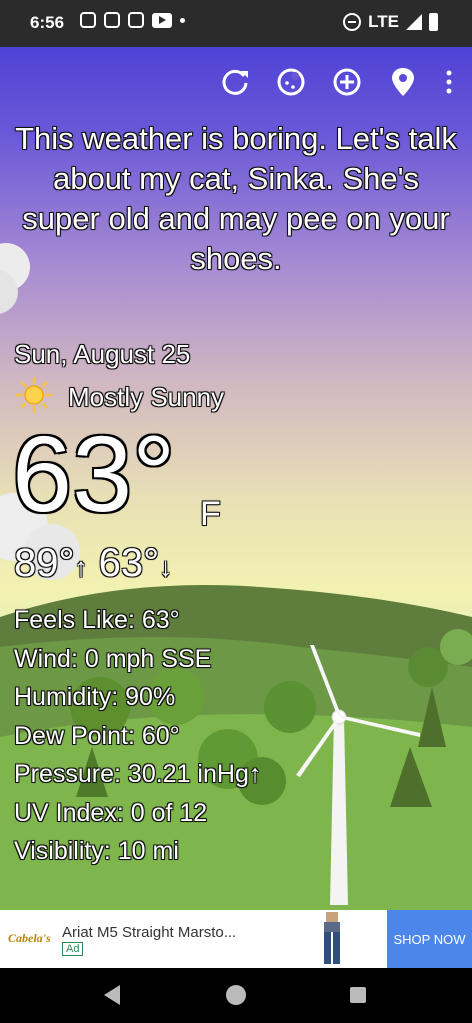 The image size is (472, 1023). What do you see at coordinates (403, 82) in the screenshot?
I see `location-pin-icon` at bounding box center [403, 82].